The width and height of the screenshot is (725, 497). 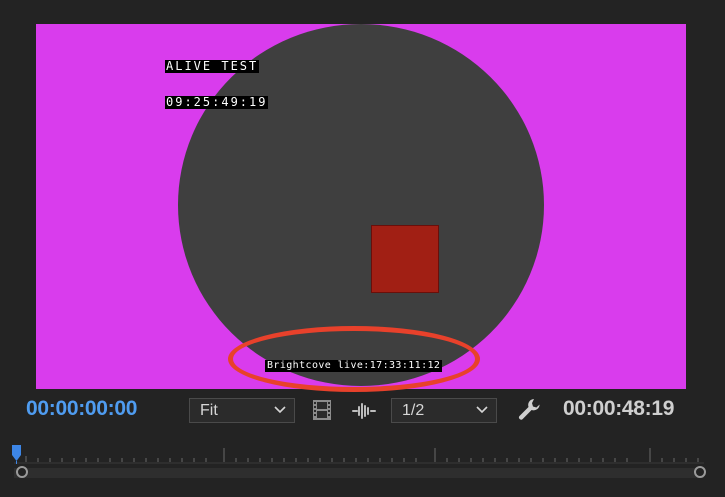 What do you see at coordinates (444, 410) in the screenshot?
I see `playback-resolution-dropdown: 1/2` at bounding box center [444, 410].